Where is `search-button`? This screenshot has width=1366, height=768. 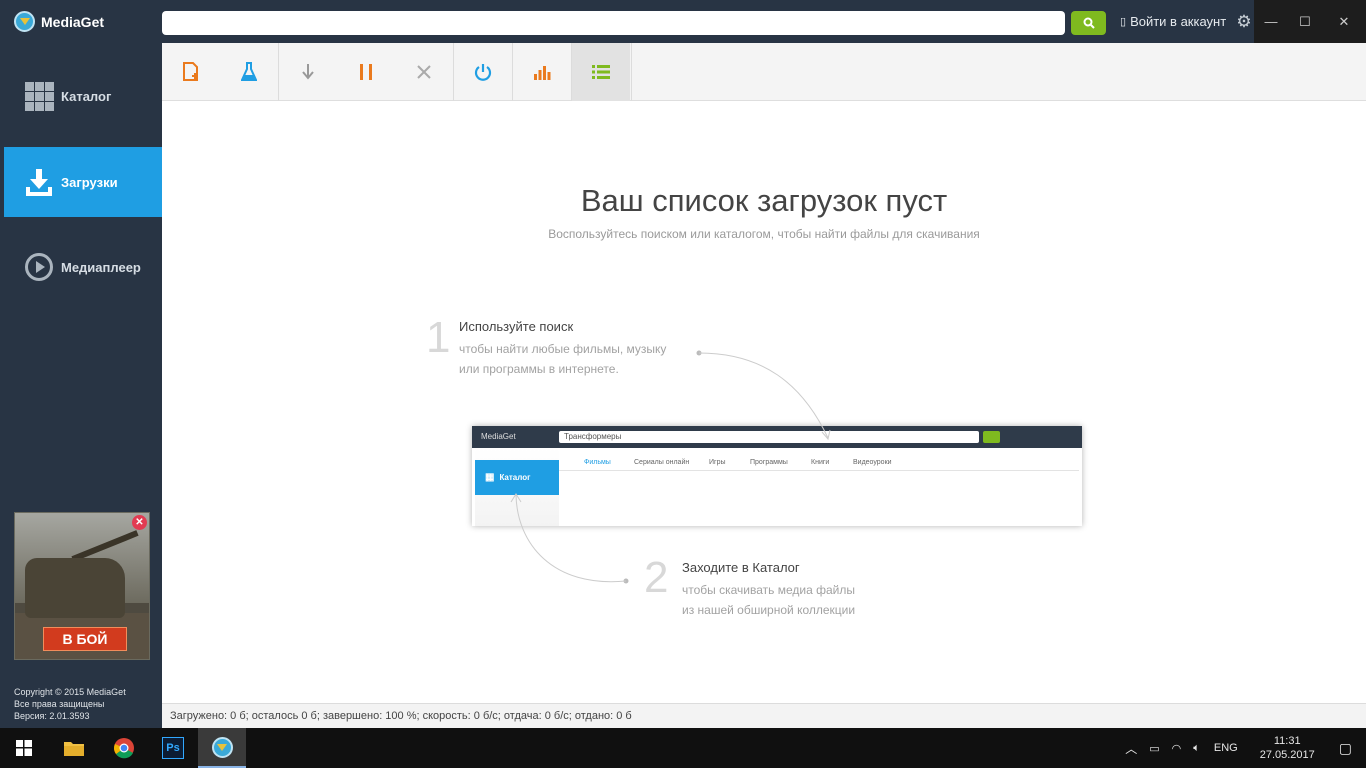 search-button is located at coordinates (1088, 23).